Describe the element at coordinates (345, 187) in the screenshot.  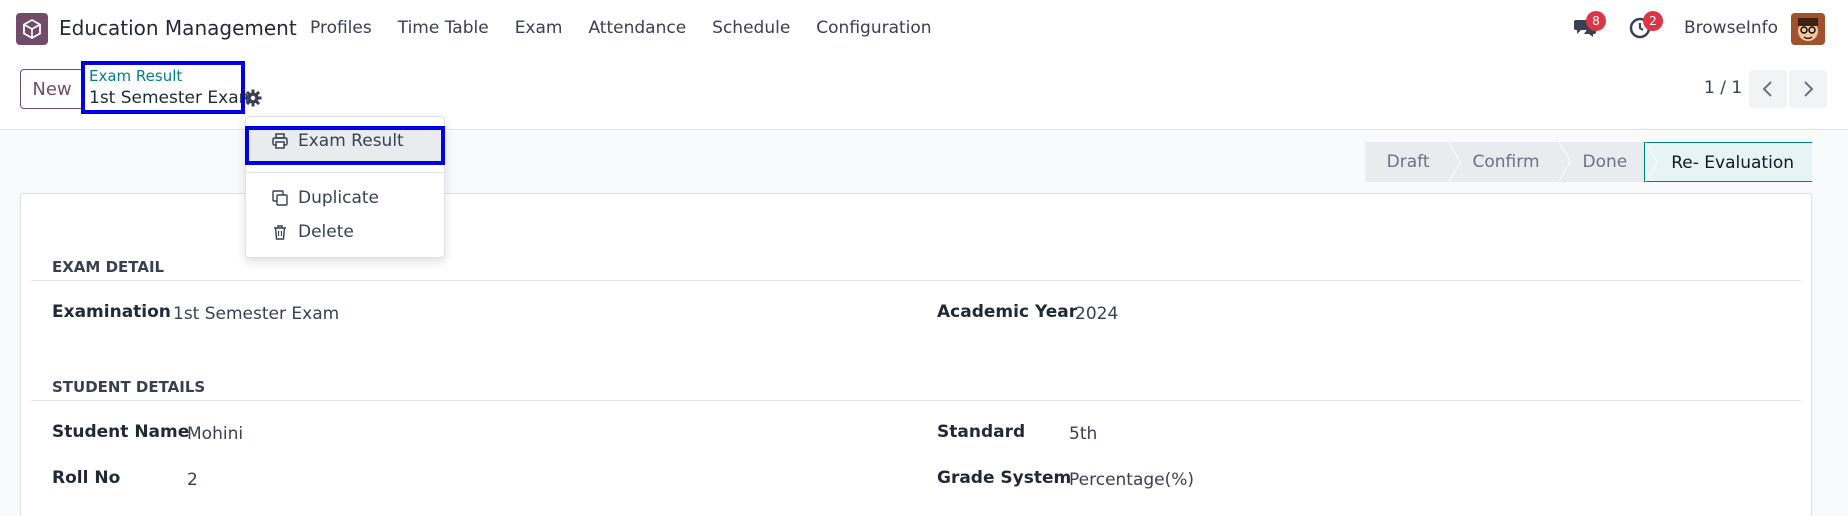
I see `action-dropdown-menu: Exam Result Duplicate Delete` at that location.